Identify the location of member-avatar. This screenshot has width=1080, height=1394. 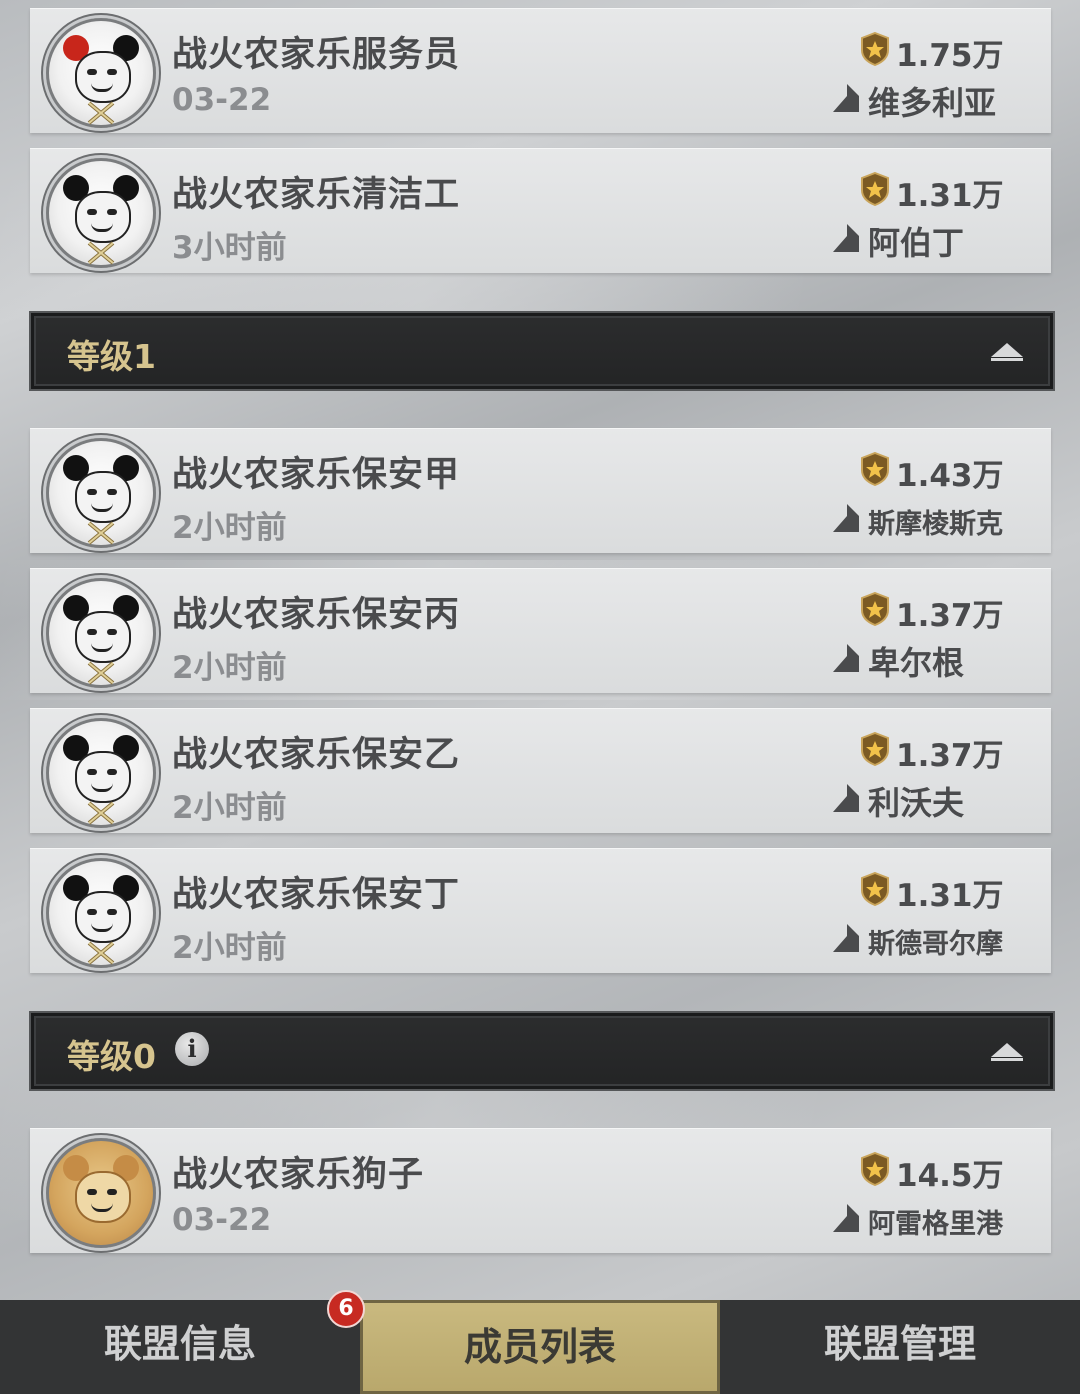
(101, 1193).